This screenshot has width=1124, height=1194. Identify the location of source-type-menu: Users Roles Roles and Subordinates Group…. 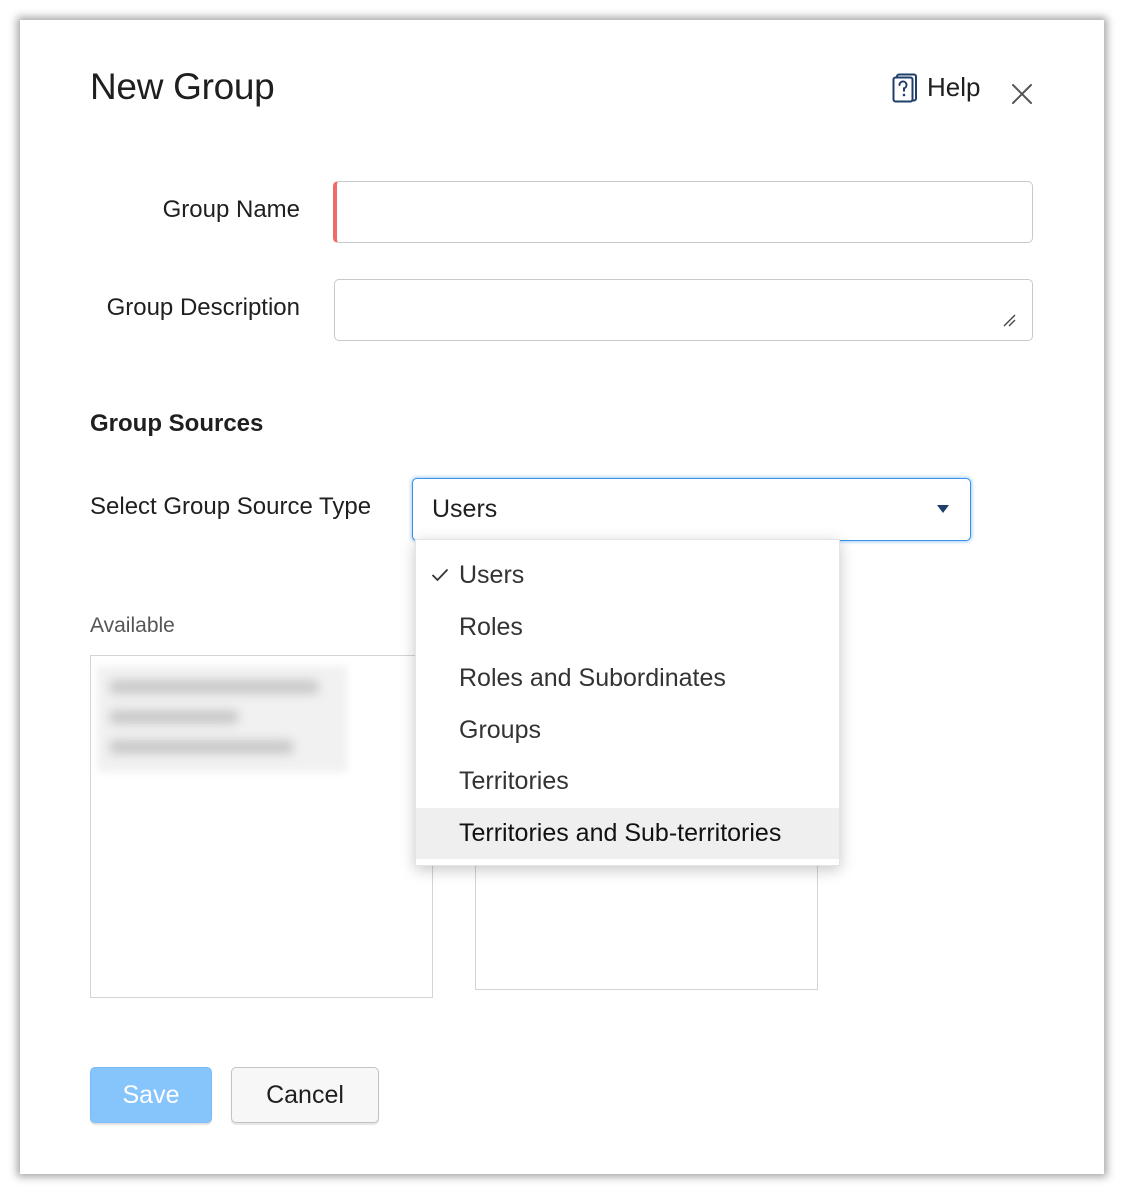
(627, 702).